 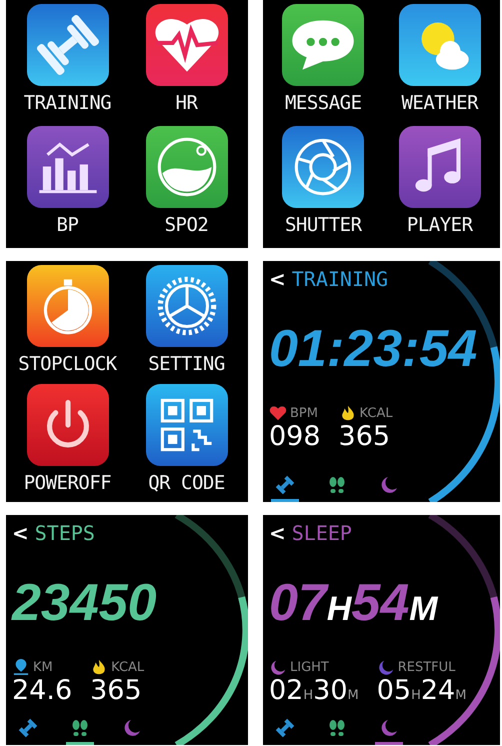 What do you see at coordinates (187, 103) in the screenshot?
I see `app-label: HR` at bounding box center [187, 103].